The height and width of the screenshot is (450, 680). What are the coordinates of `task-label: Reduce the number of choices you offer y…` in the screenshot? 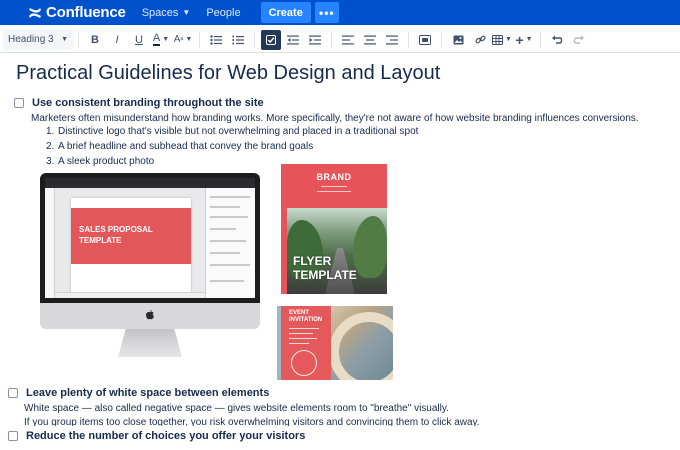 It's located at (165, 436).